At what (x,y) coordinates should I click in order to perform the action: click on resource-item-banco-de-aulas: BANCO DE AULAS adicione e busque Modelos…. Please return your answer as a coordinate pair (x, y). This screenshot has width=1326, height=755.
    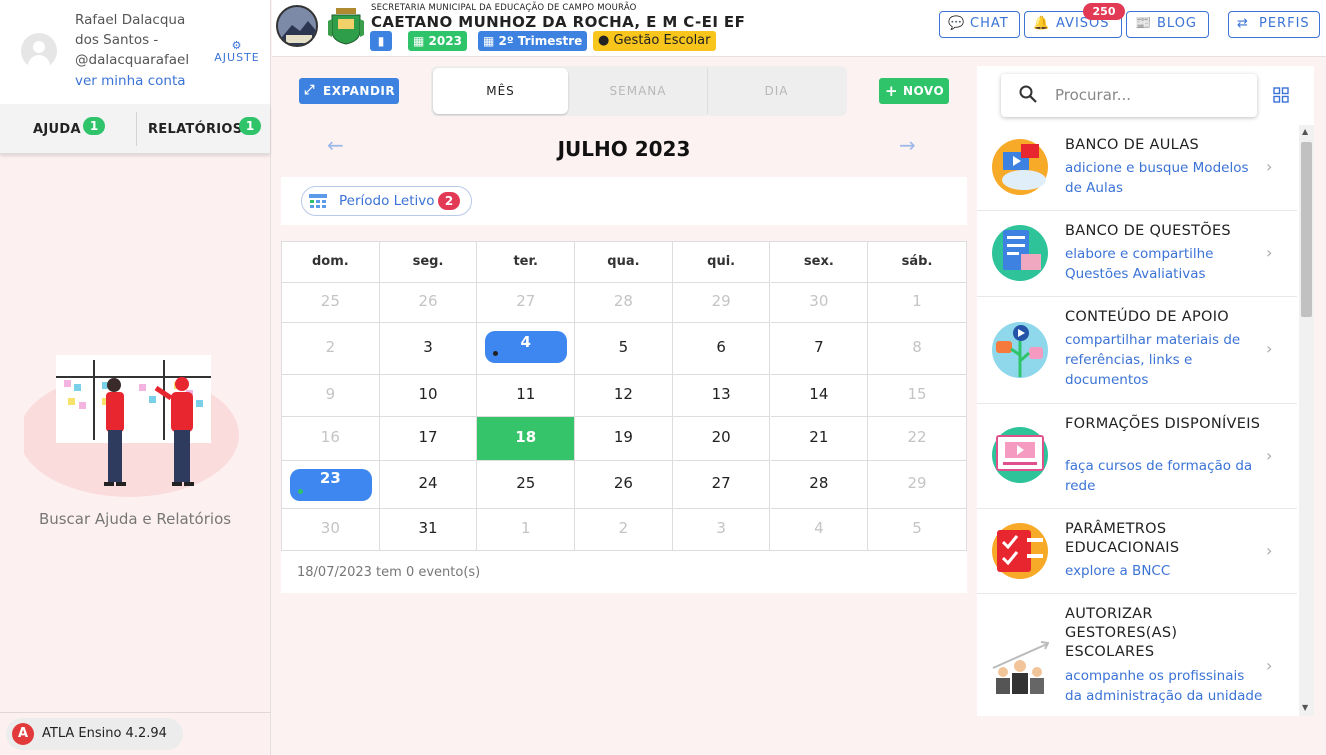
    Looking at the image, I should click on (1137, 168).